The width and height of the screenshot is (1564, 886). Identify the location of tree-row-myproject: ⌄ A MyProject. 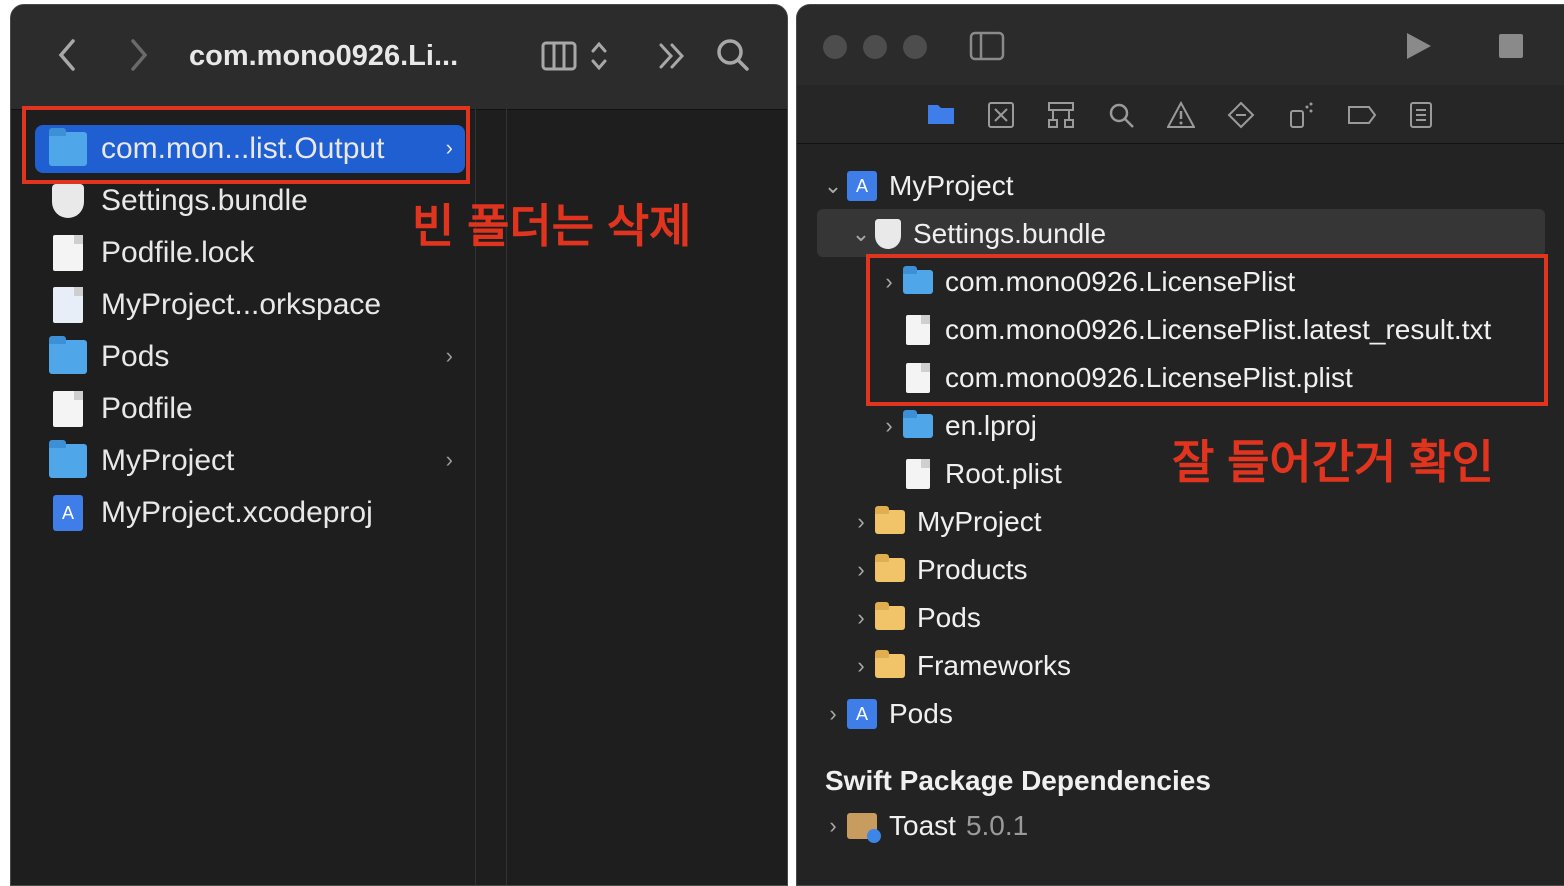
(916, 186).